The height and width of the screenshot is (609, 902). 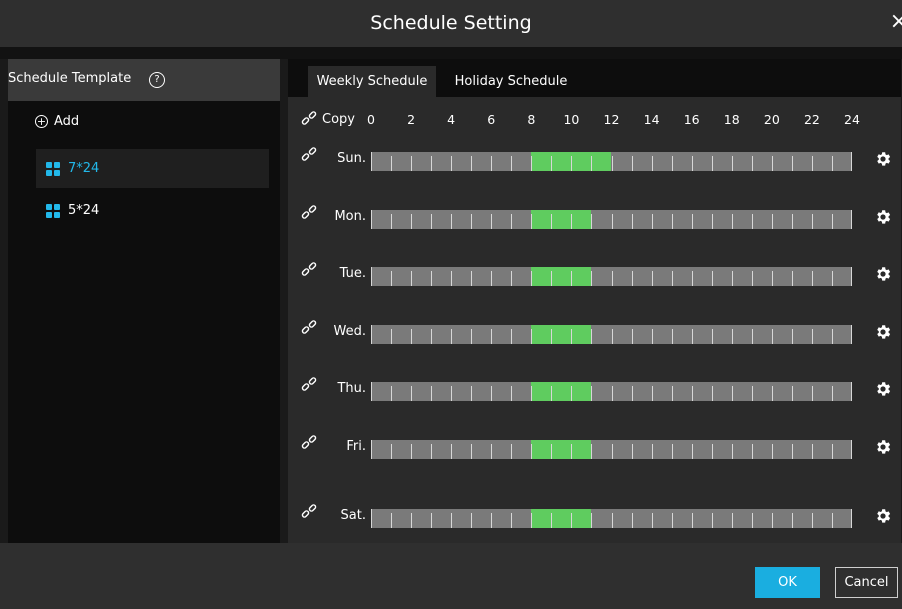 What do you see at coordinates (372, 81) in the screenshot?
I see `tab-weekly-schedule: Weekly Schedule` at bounding box center [372, 81].